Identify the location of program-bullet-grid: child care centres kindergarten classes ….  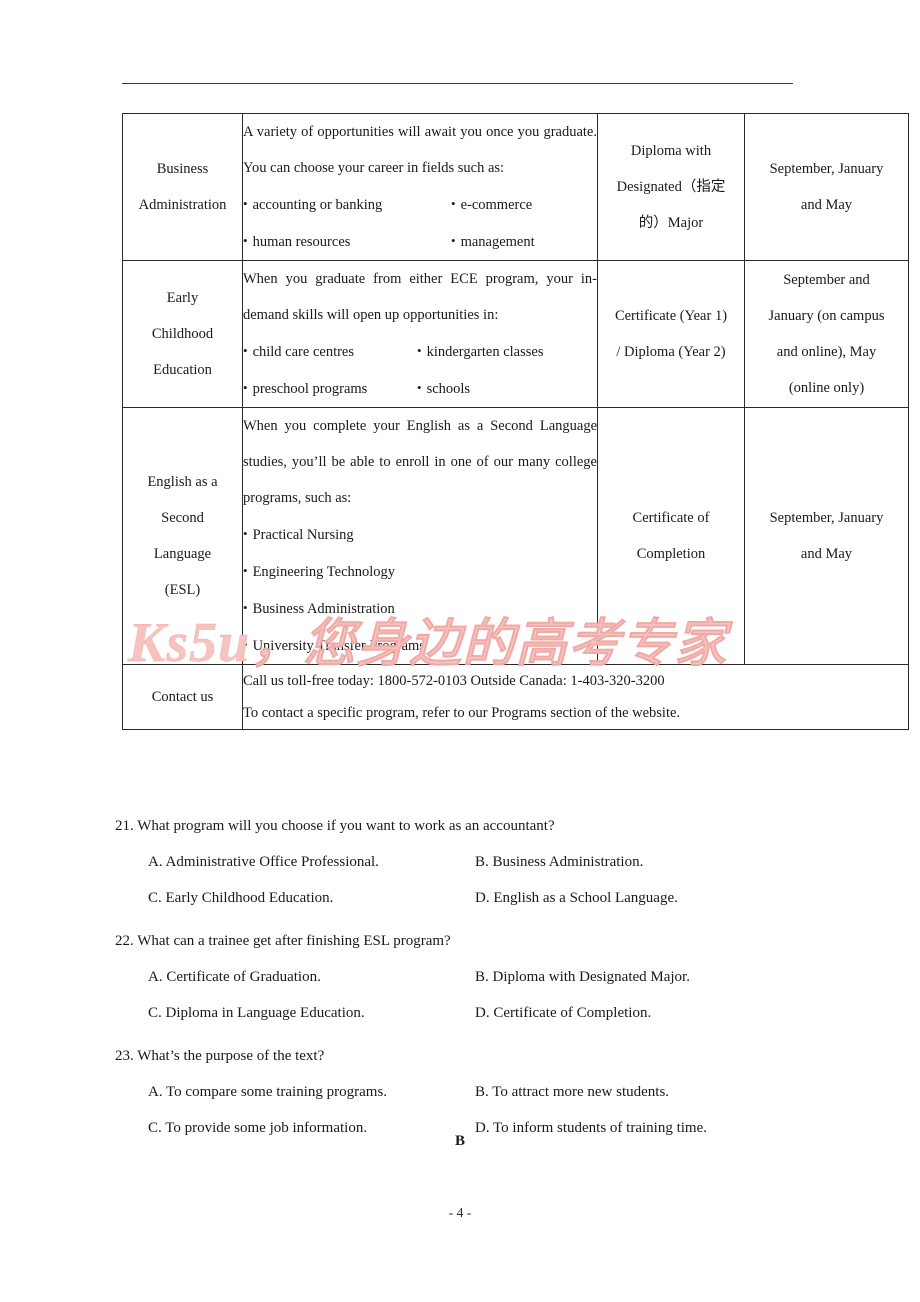
(420, 370).